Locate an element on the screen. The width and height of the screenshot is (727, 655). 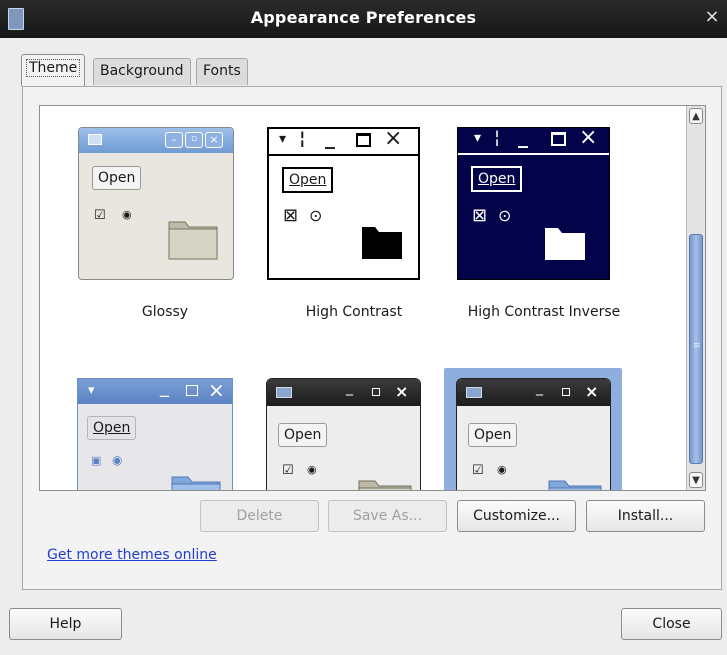
tab-background-label: Background is located at coordinates (142, 71).